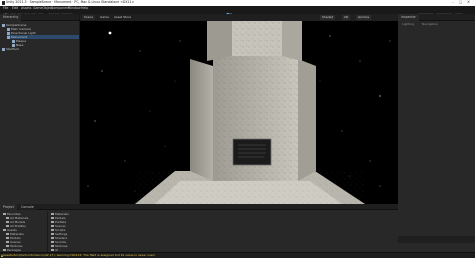 Image resolution: width=475 pixels, height=258 pixels. Describe the element at coordinates (27, 207) in the screenshot. I see `tab-console: Console` at that location.